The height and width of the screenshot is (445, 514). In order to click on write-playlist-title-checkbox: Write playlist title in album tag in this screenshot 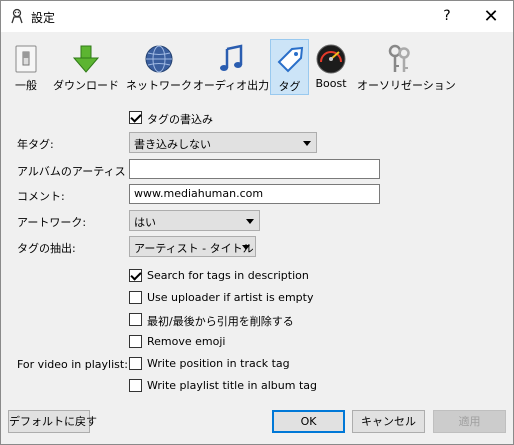, I will do `click(229, 386)`.